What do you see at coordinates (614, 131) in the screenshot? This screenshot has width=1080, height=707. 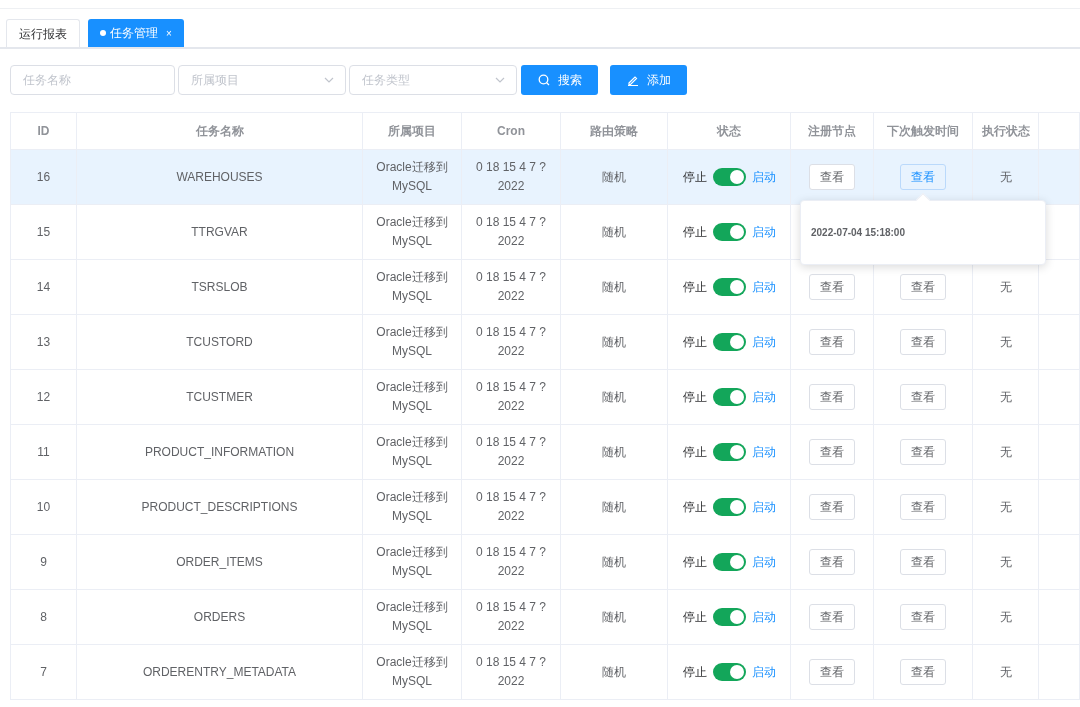 I see `column-header: 路由策略` at bounding box center [614, 131].